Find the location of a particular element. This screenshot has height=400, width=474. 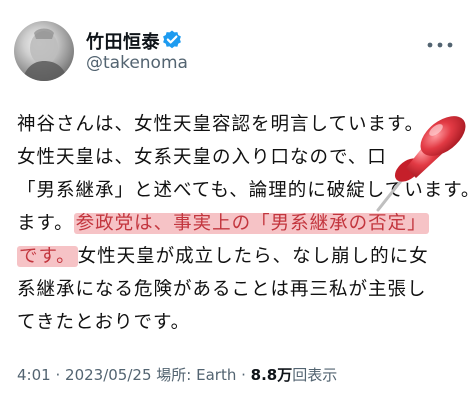

avatar is located at coordinates (44, 51).